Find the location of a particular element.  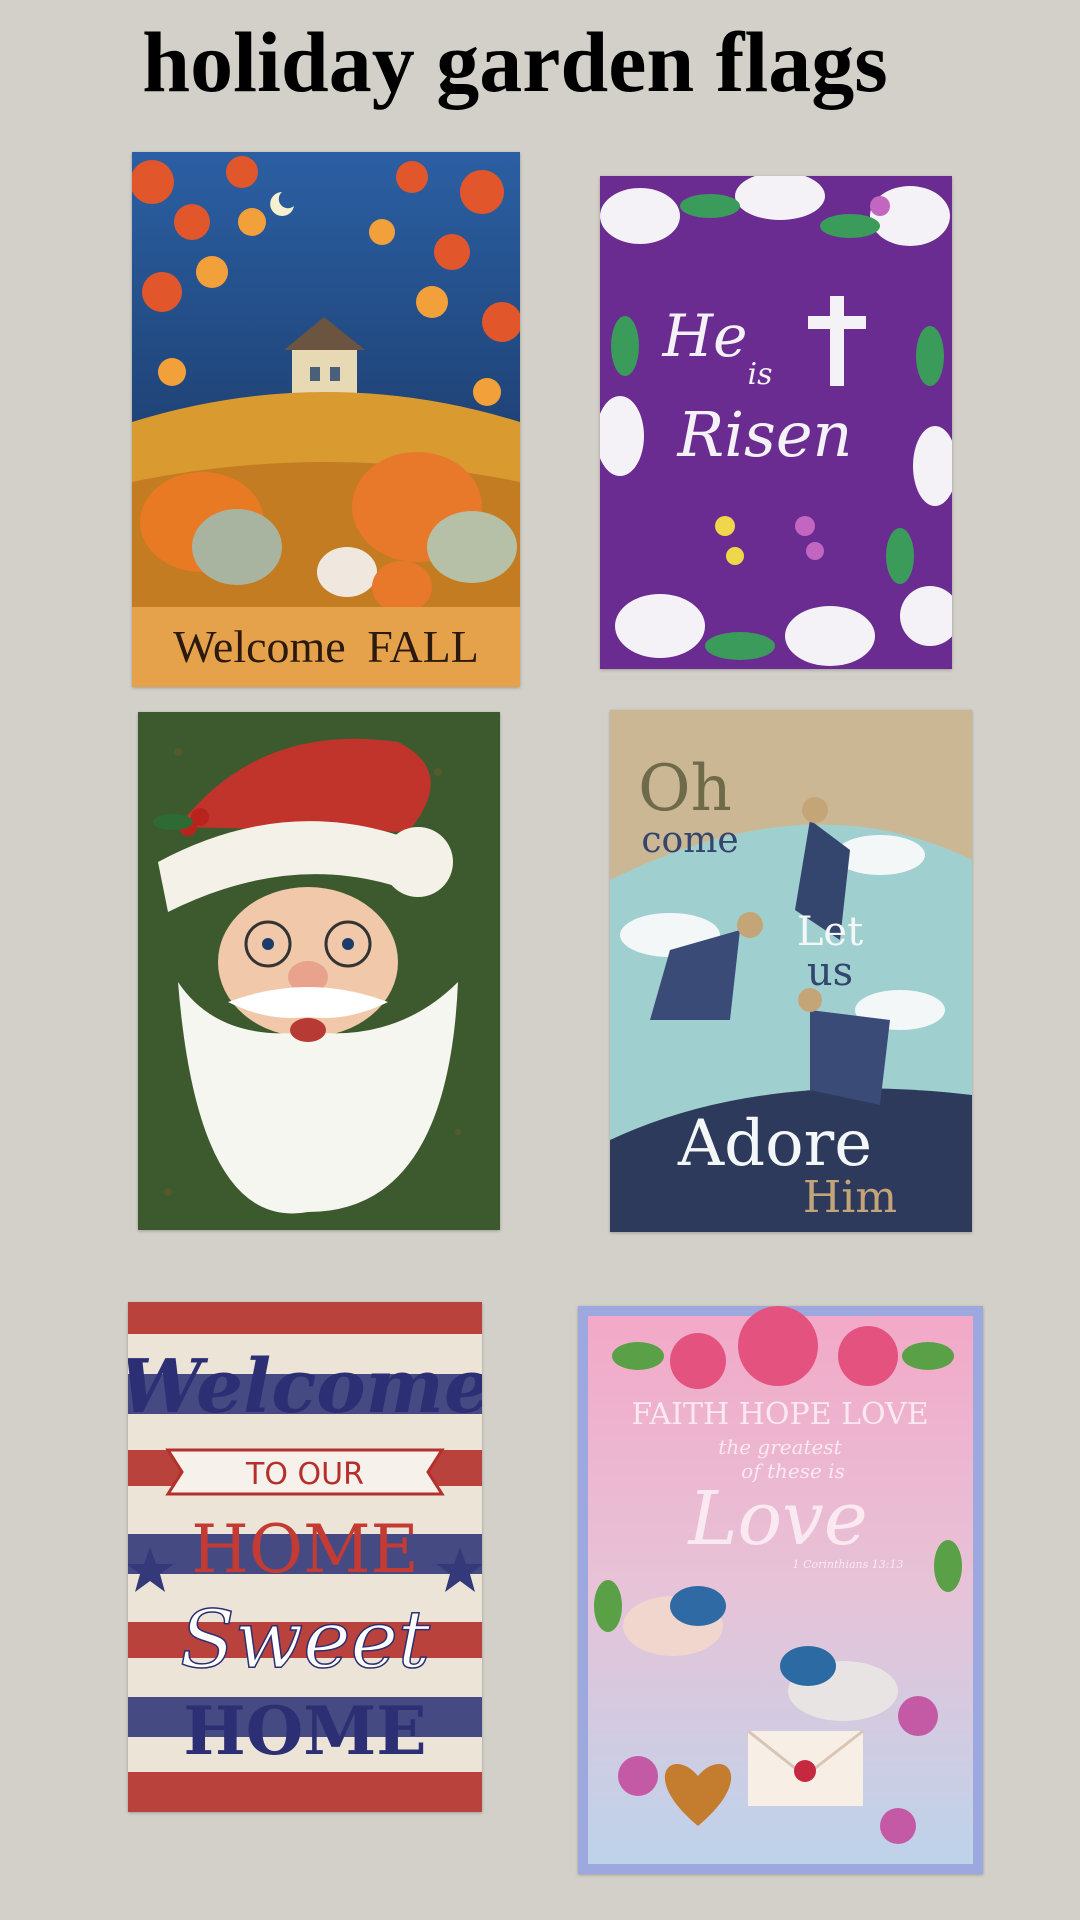

easter-flag: He is Risen is located at coordinates (776, 422).